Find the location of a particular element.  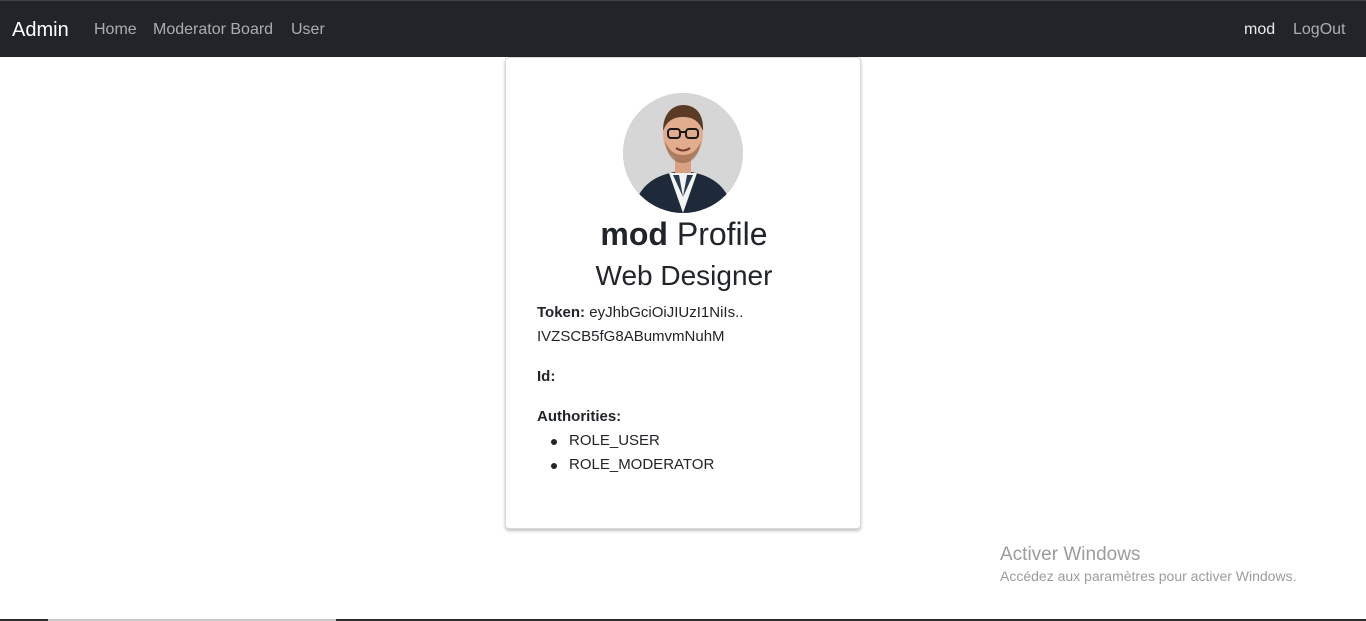

brand-link: Admin is located at coordinates (40, 30).